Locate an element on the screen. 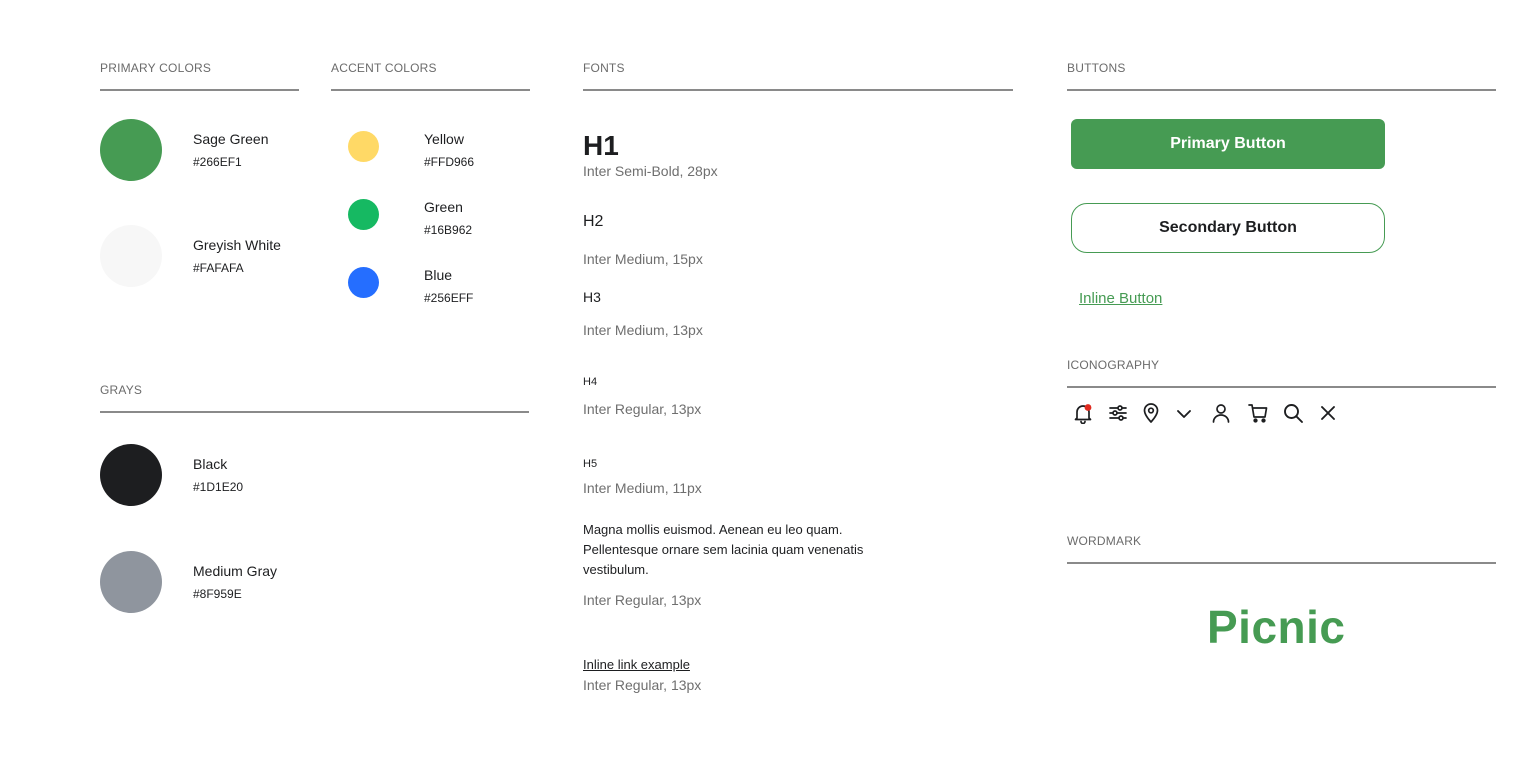 Image resolution: width=1521 pixels, height=766 pixels. location-pin-icon is located at coordinates (1151, 413).